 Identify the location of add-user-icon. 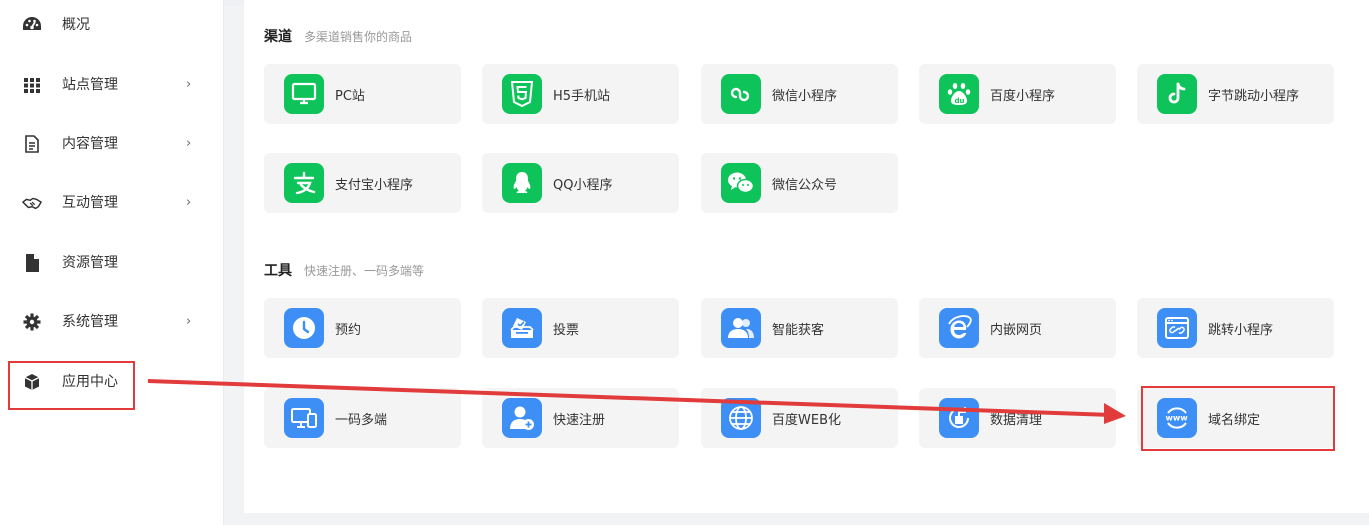
(522, 418).